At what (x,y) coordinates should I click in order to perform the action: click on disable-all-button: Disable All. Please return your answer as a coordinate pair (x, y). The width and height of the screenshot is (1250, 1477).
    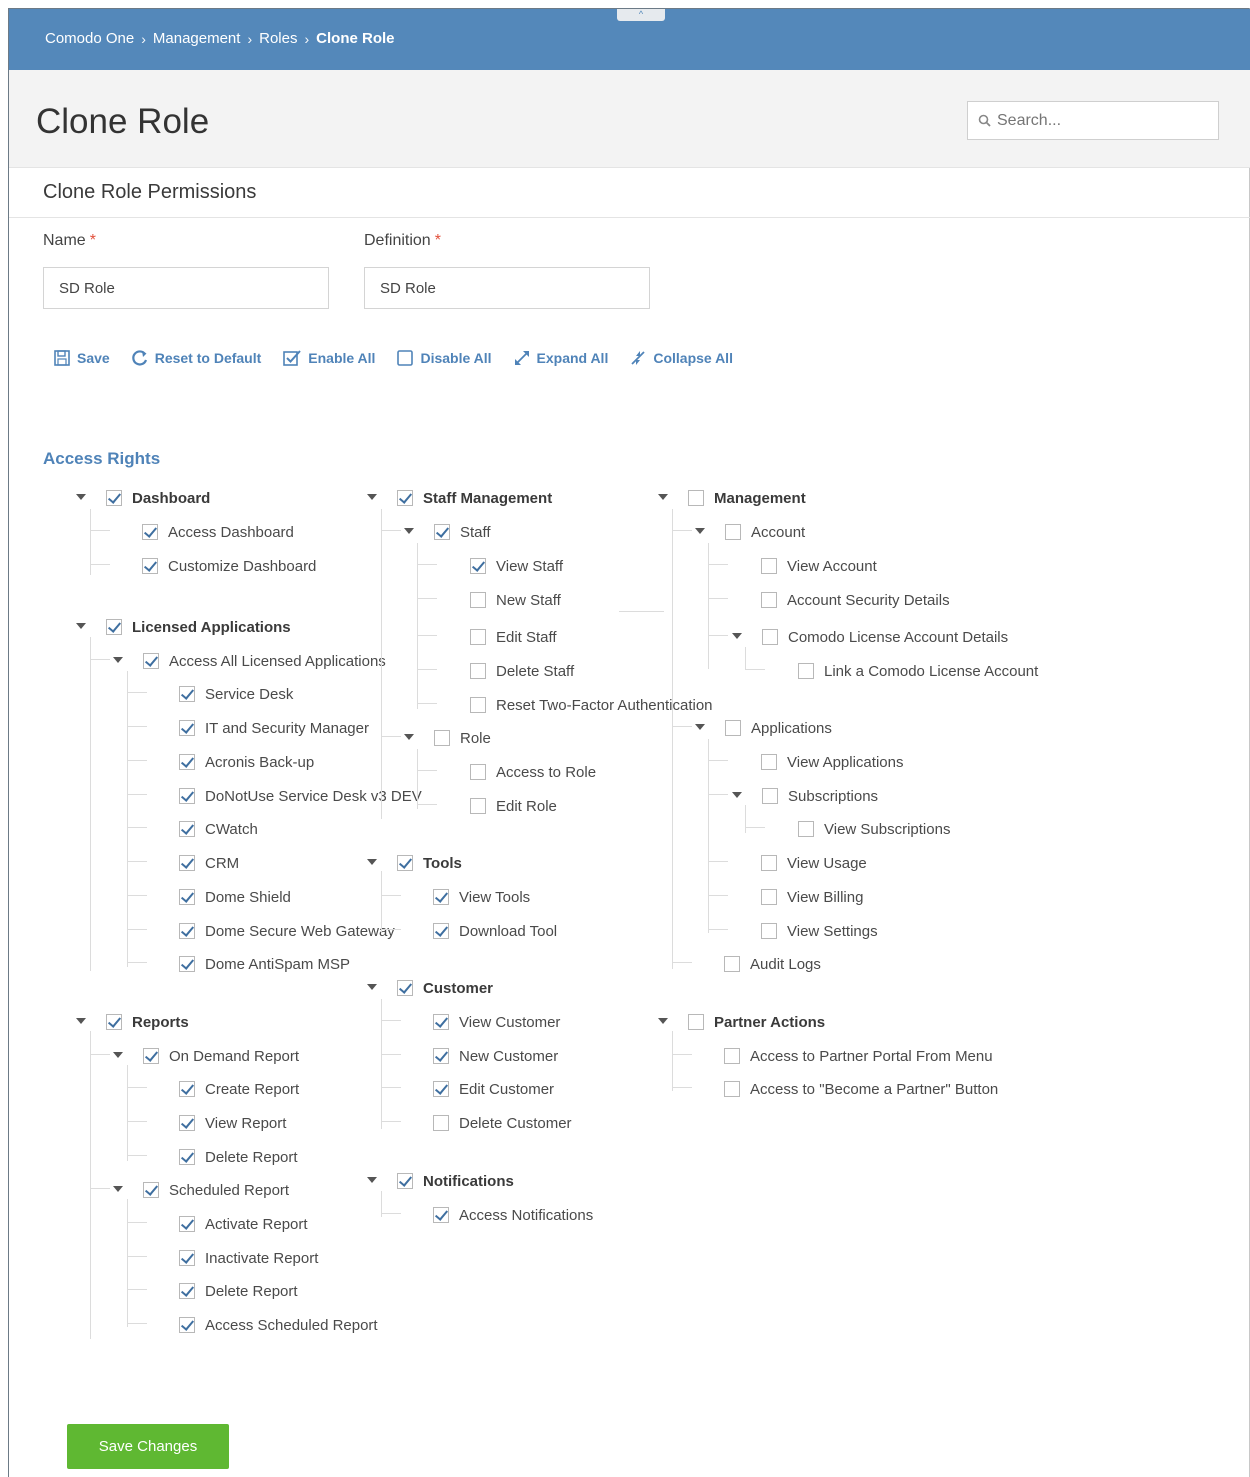
    Looking at the image, I should click on (444, 358).